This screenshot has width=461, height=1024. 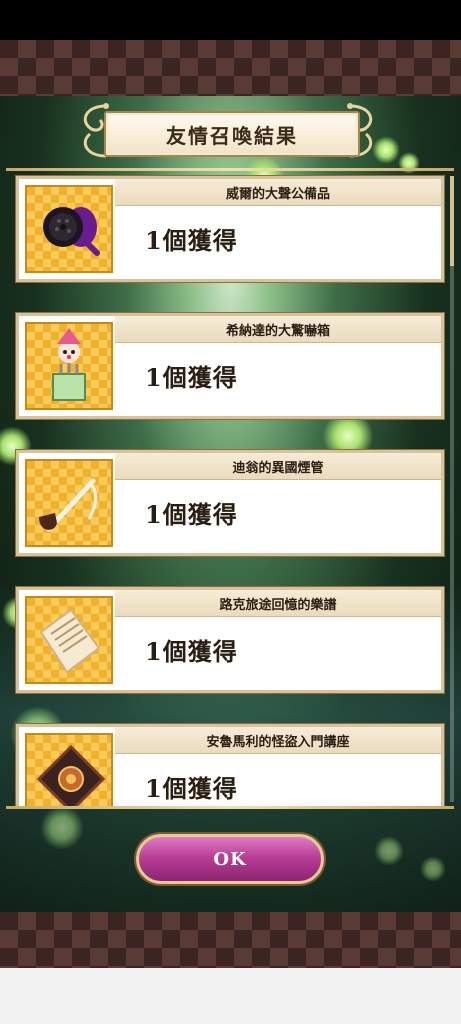 What do you see at coordinates (230, 807) in the screenshot?
I see `frame-bottom-border` at bounding box center [230, 807].